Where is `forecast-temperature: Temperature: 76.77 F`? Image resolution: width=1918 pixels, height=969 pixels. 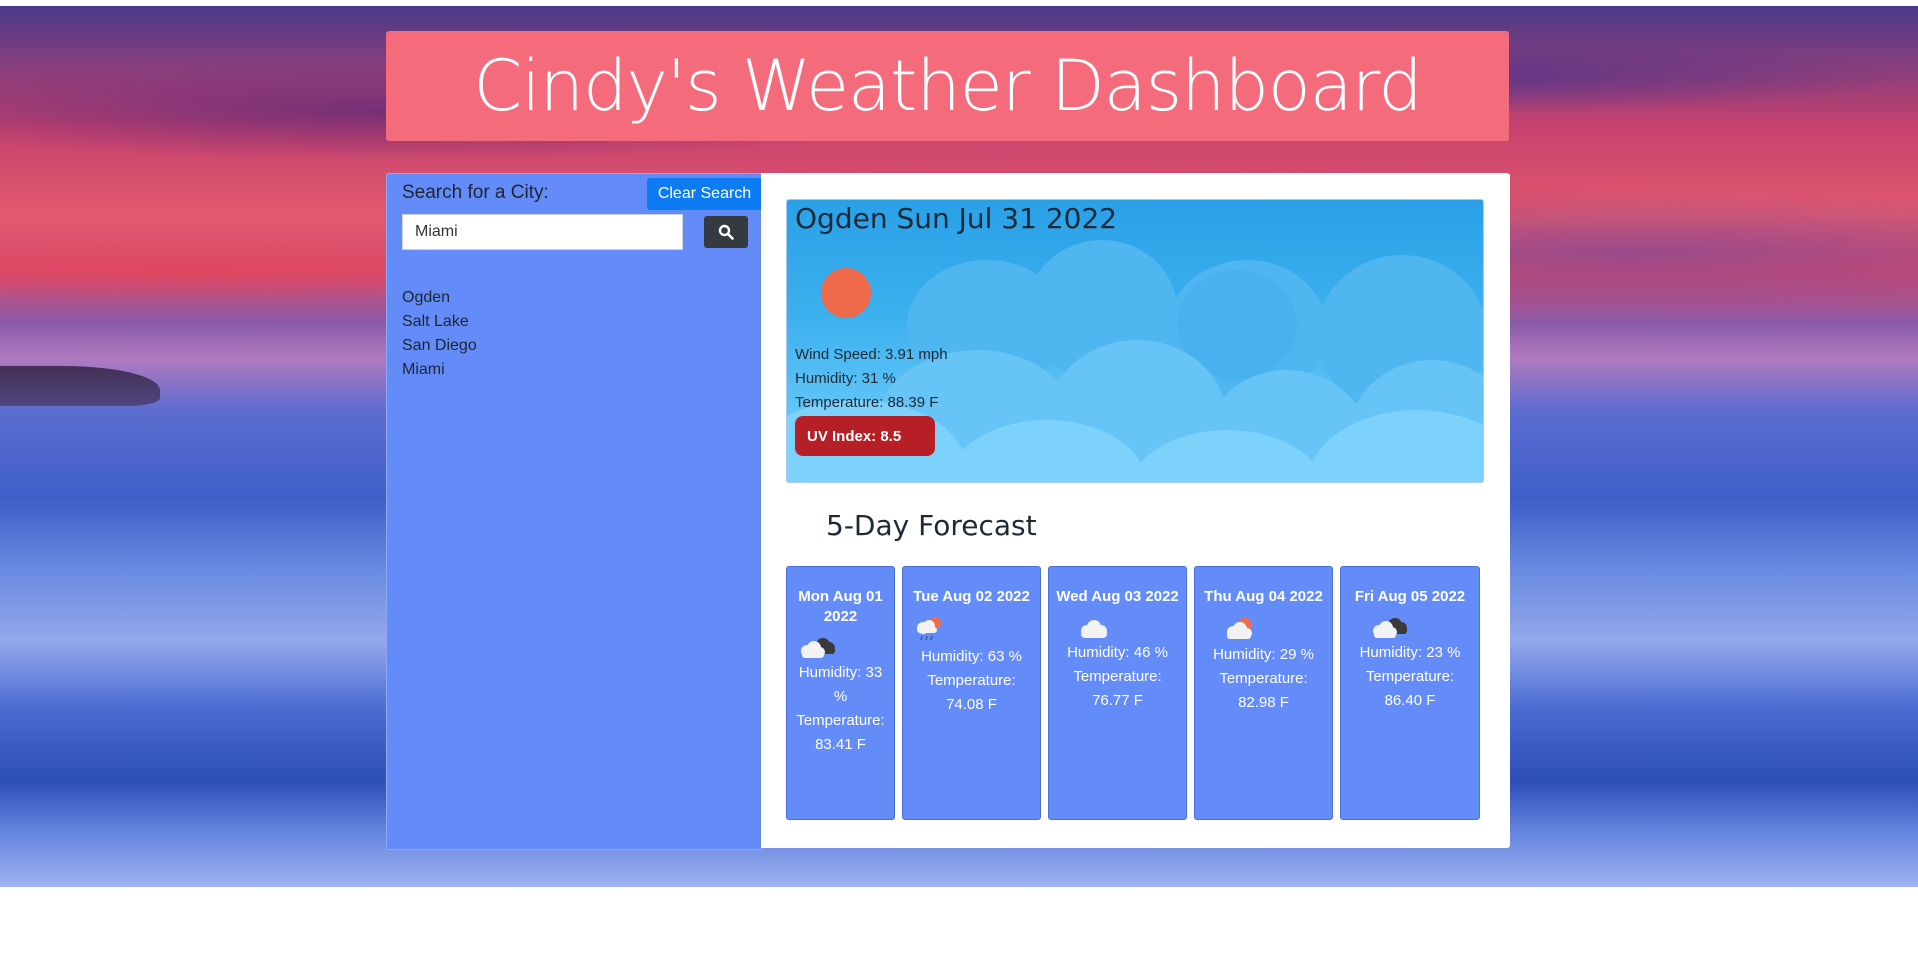 forecast-temperature: Temperature: 76.77 F is located at coordinates (1117, 688).